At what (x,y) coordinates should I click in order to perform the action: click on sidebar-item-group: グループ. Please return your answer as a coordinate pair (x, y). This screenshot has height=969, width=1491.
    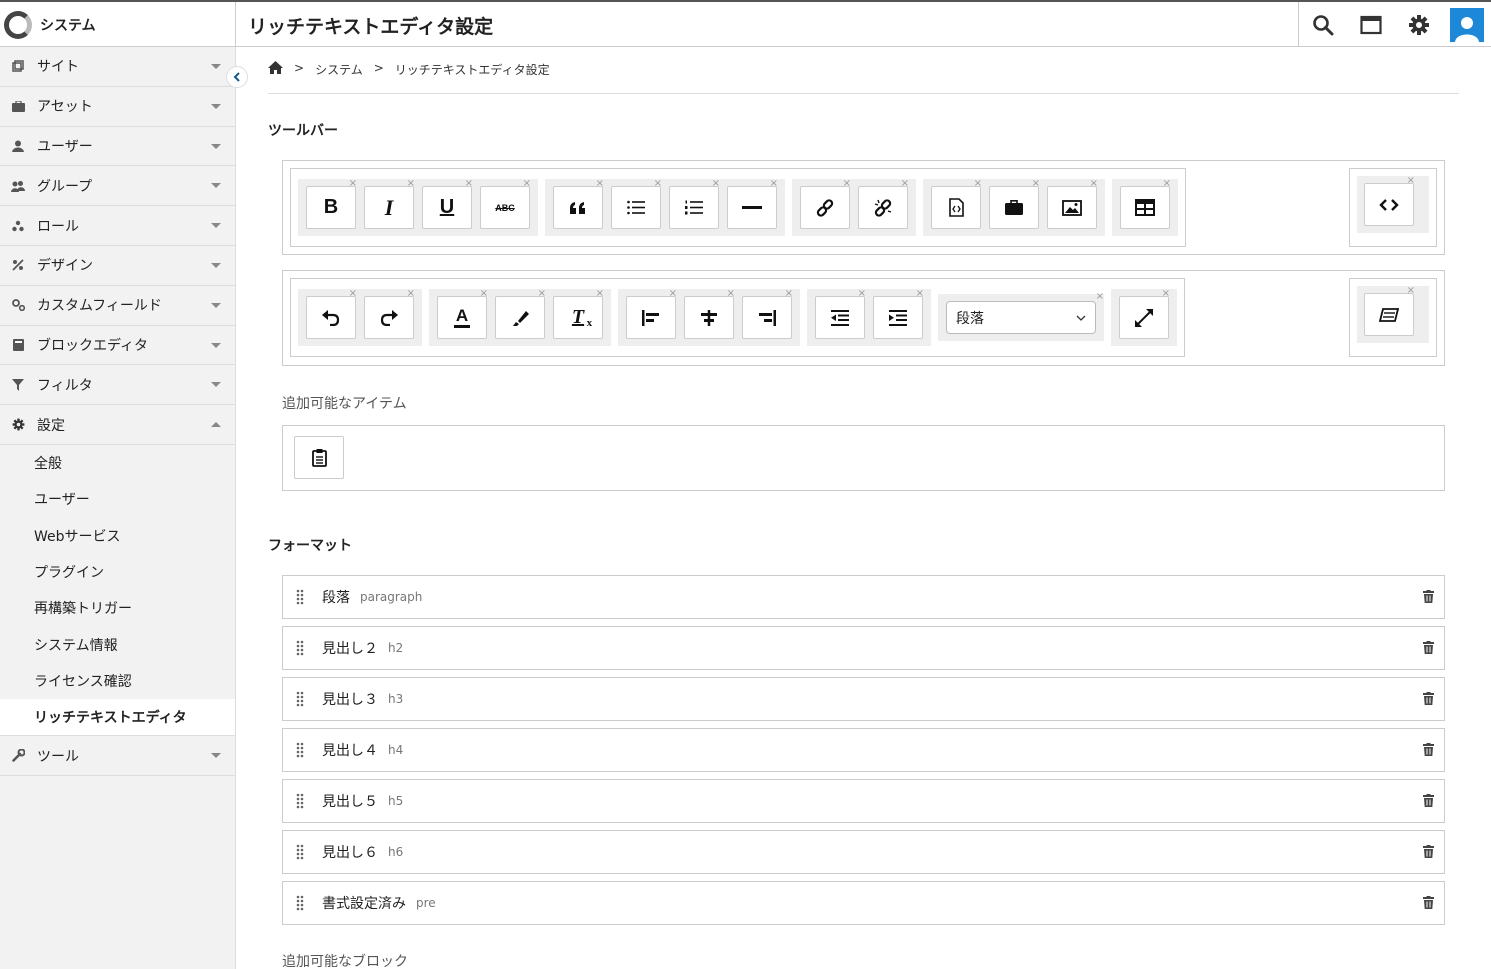
    Looking at the image, I should click on (117, 186).